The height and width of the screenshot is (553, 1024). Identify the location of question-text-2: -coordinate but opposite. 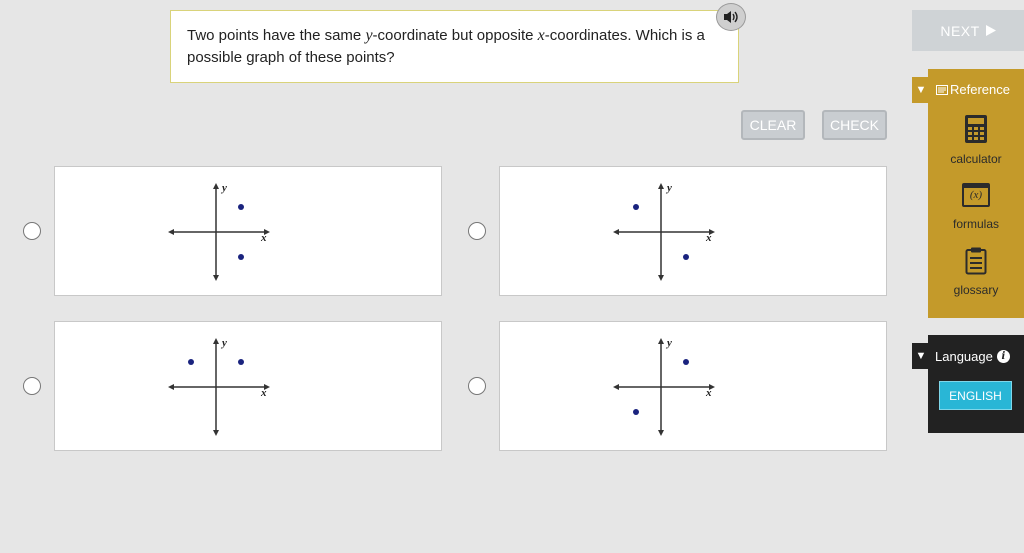
(455, 35).